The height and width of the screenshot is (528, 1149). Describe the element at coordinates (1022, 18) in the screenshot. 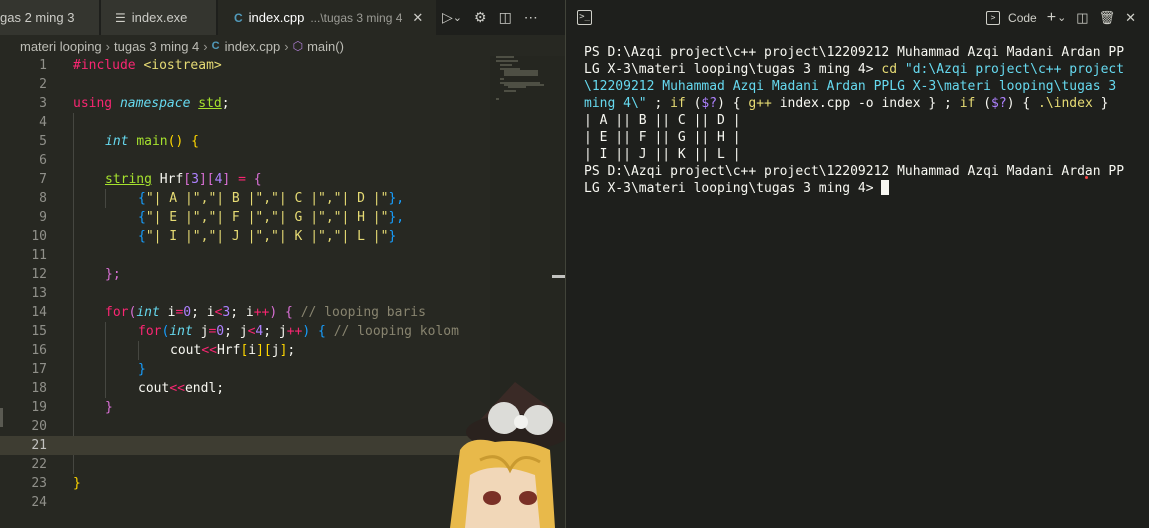

I see `terminal-name: Code` at that location.